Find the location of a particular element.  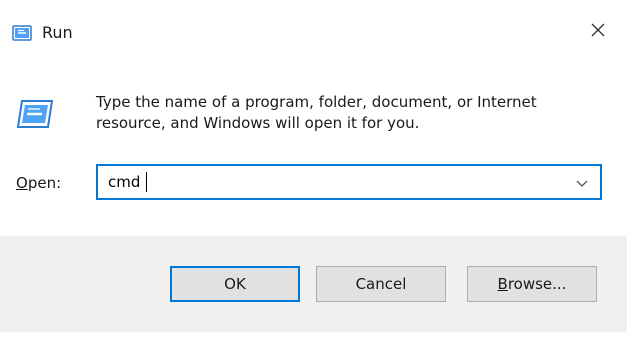

open-combobox is located at coordinates (349, 182).